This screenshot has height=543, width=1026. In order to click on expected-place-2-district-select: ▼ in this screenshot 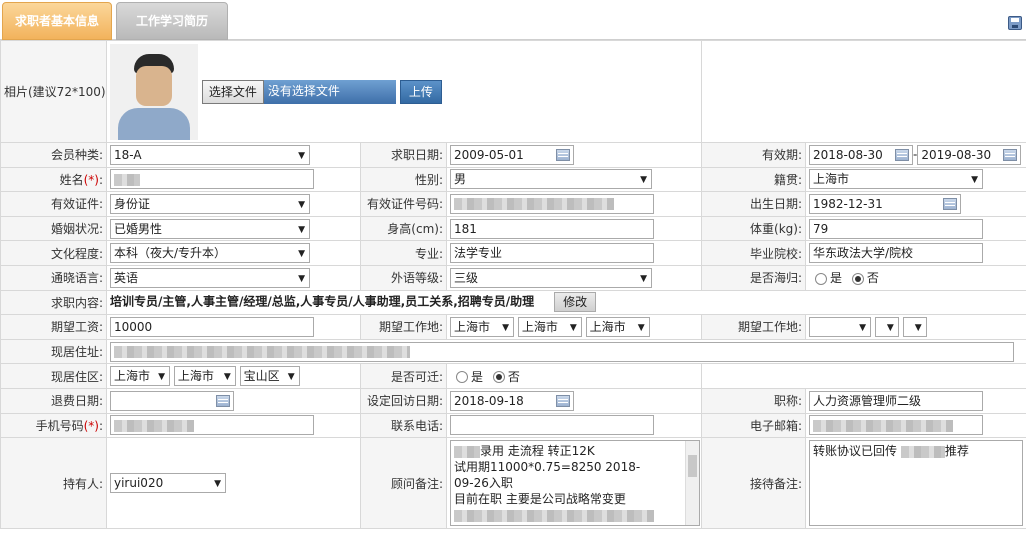, I will do `click(914, 326)`.